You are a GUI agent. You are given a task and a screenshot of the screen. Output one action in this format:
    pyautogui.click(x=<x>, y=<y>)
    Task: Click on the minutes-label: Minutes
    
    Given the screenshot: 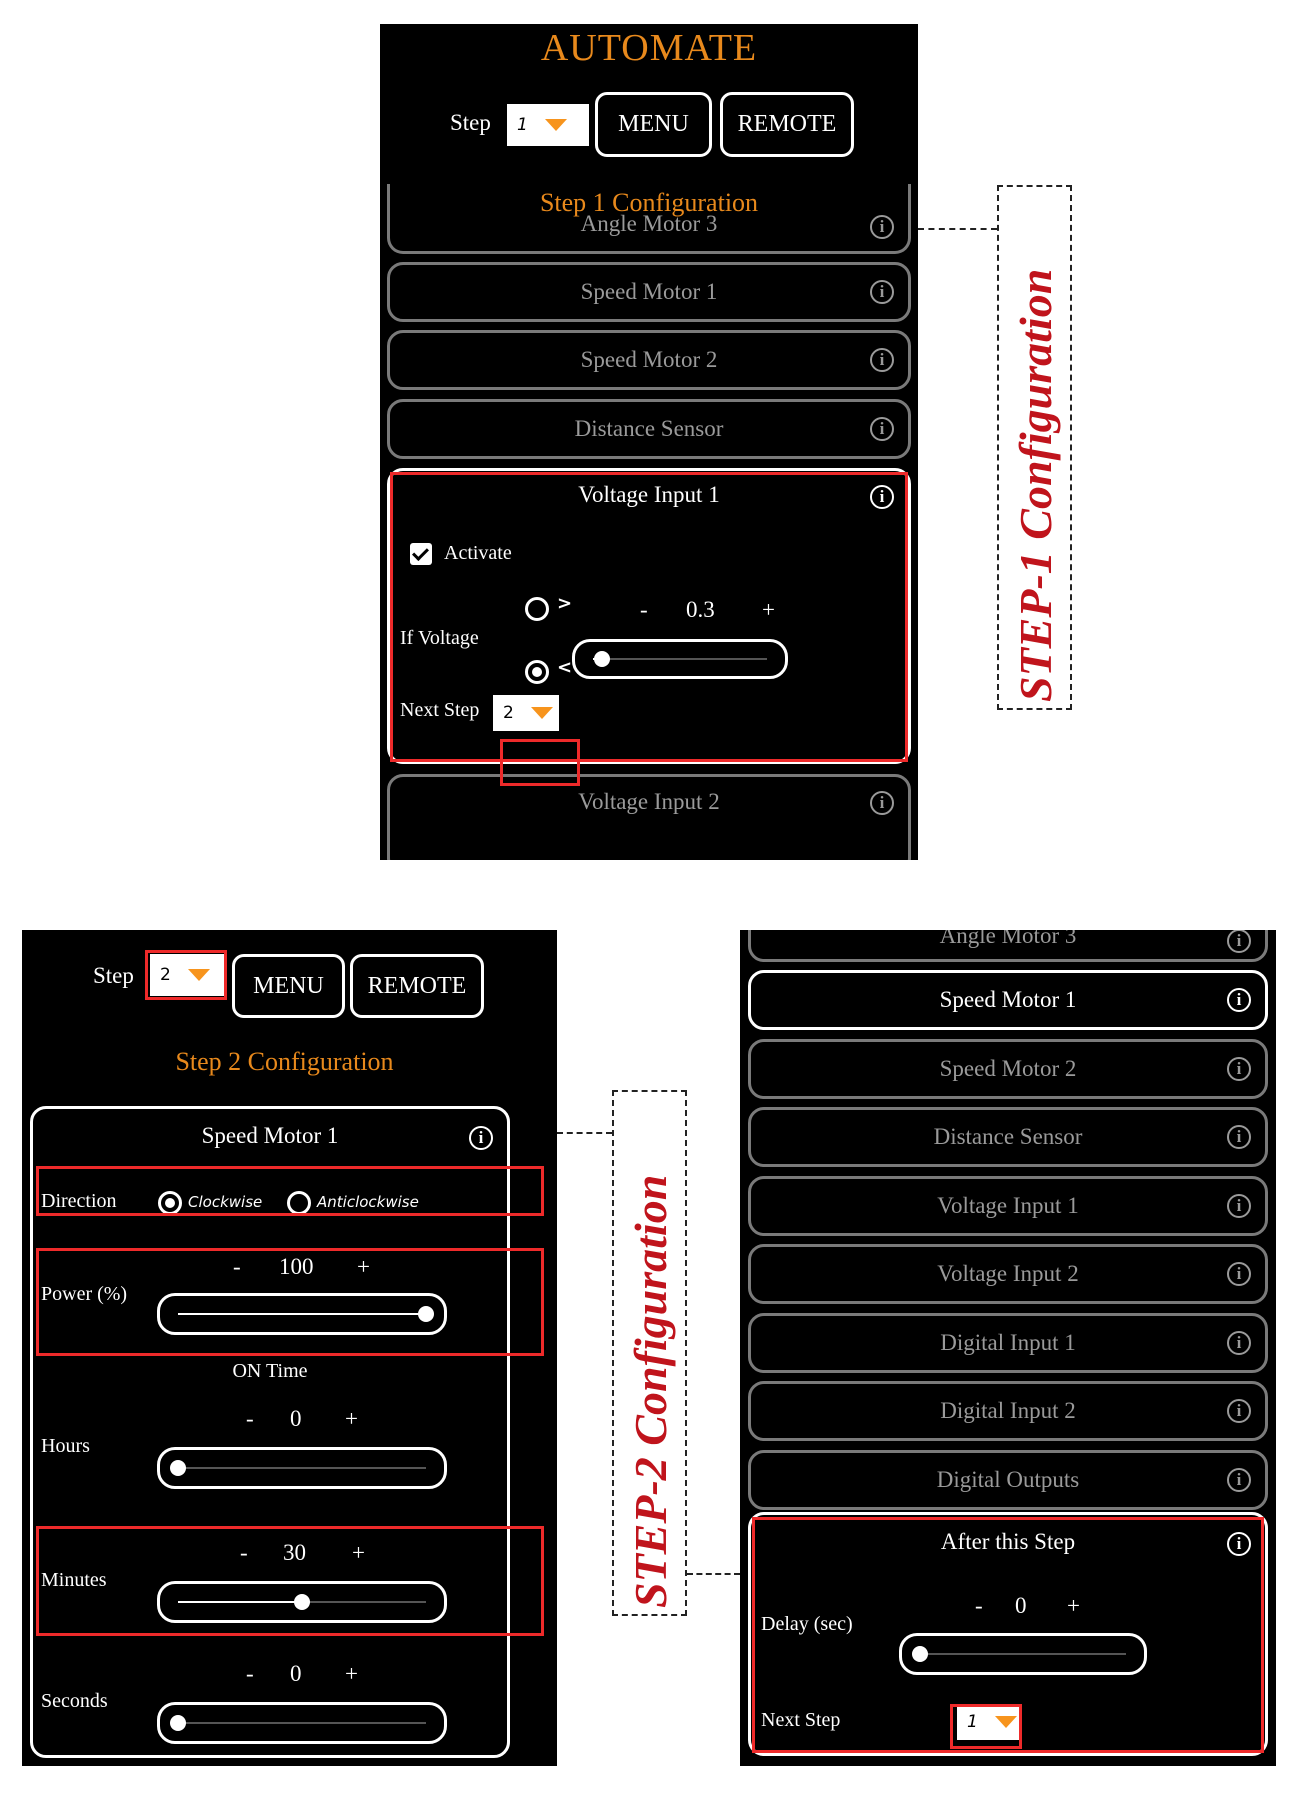 What is the action you would take?
    pyautogui.click(x=74, y=1580)
    